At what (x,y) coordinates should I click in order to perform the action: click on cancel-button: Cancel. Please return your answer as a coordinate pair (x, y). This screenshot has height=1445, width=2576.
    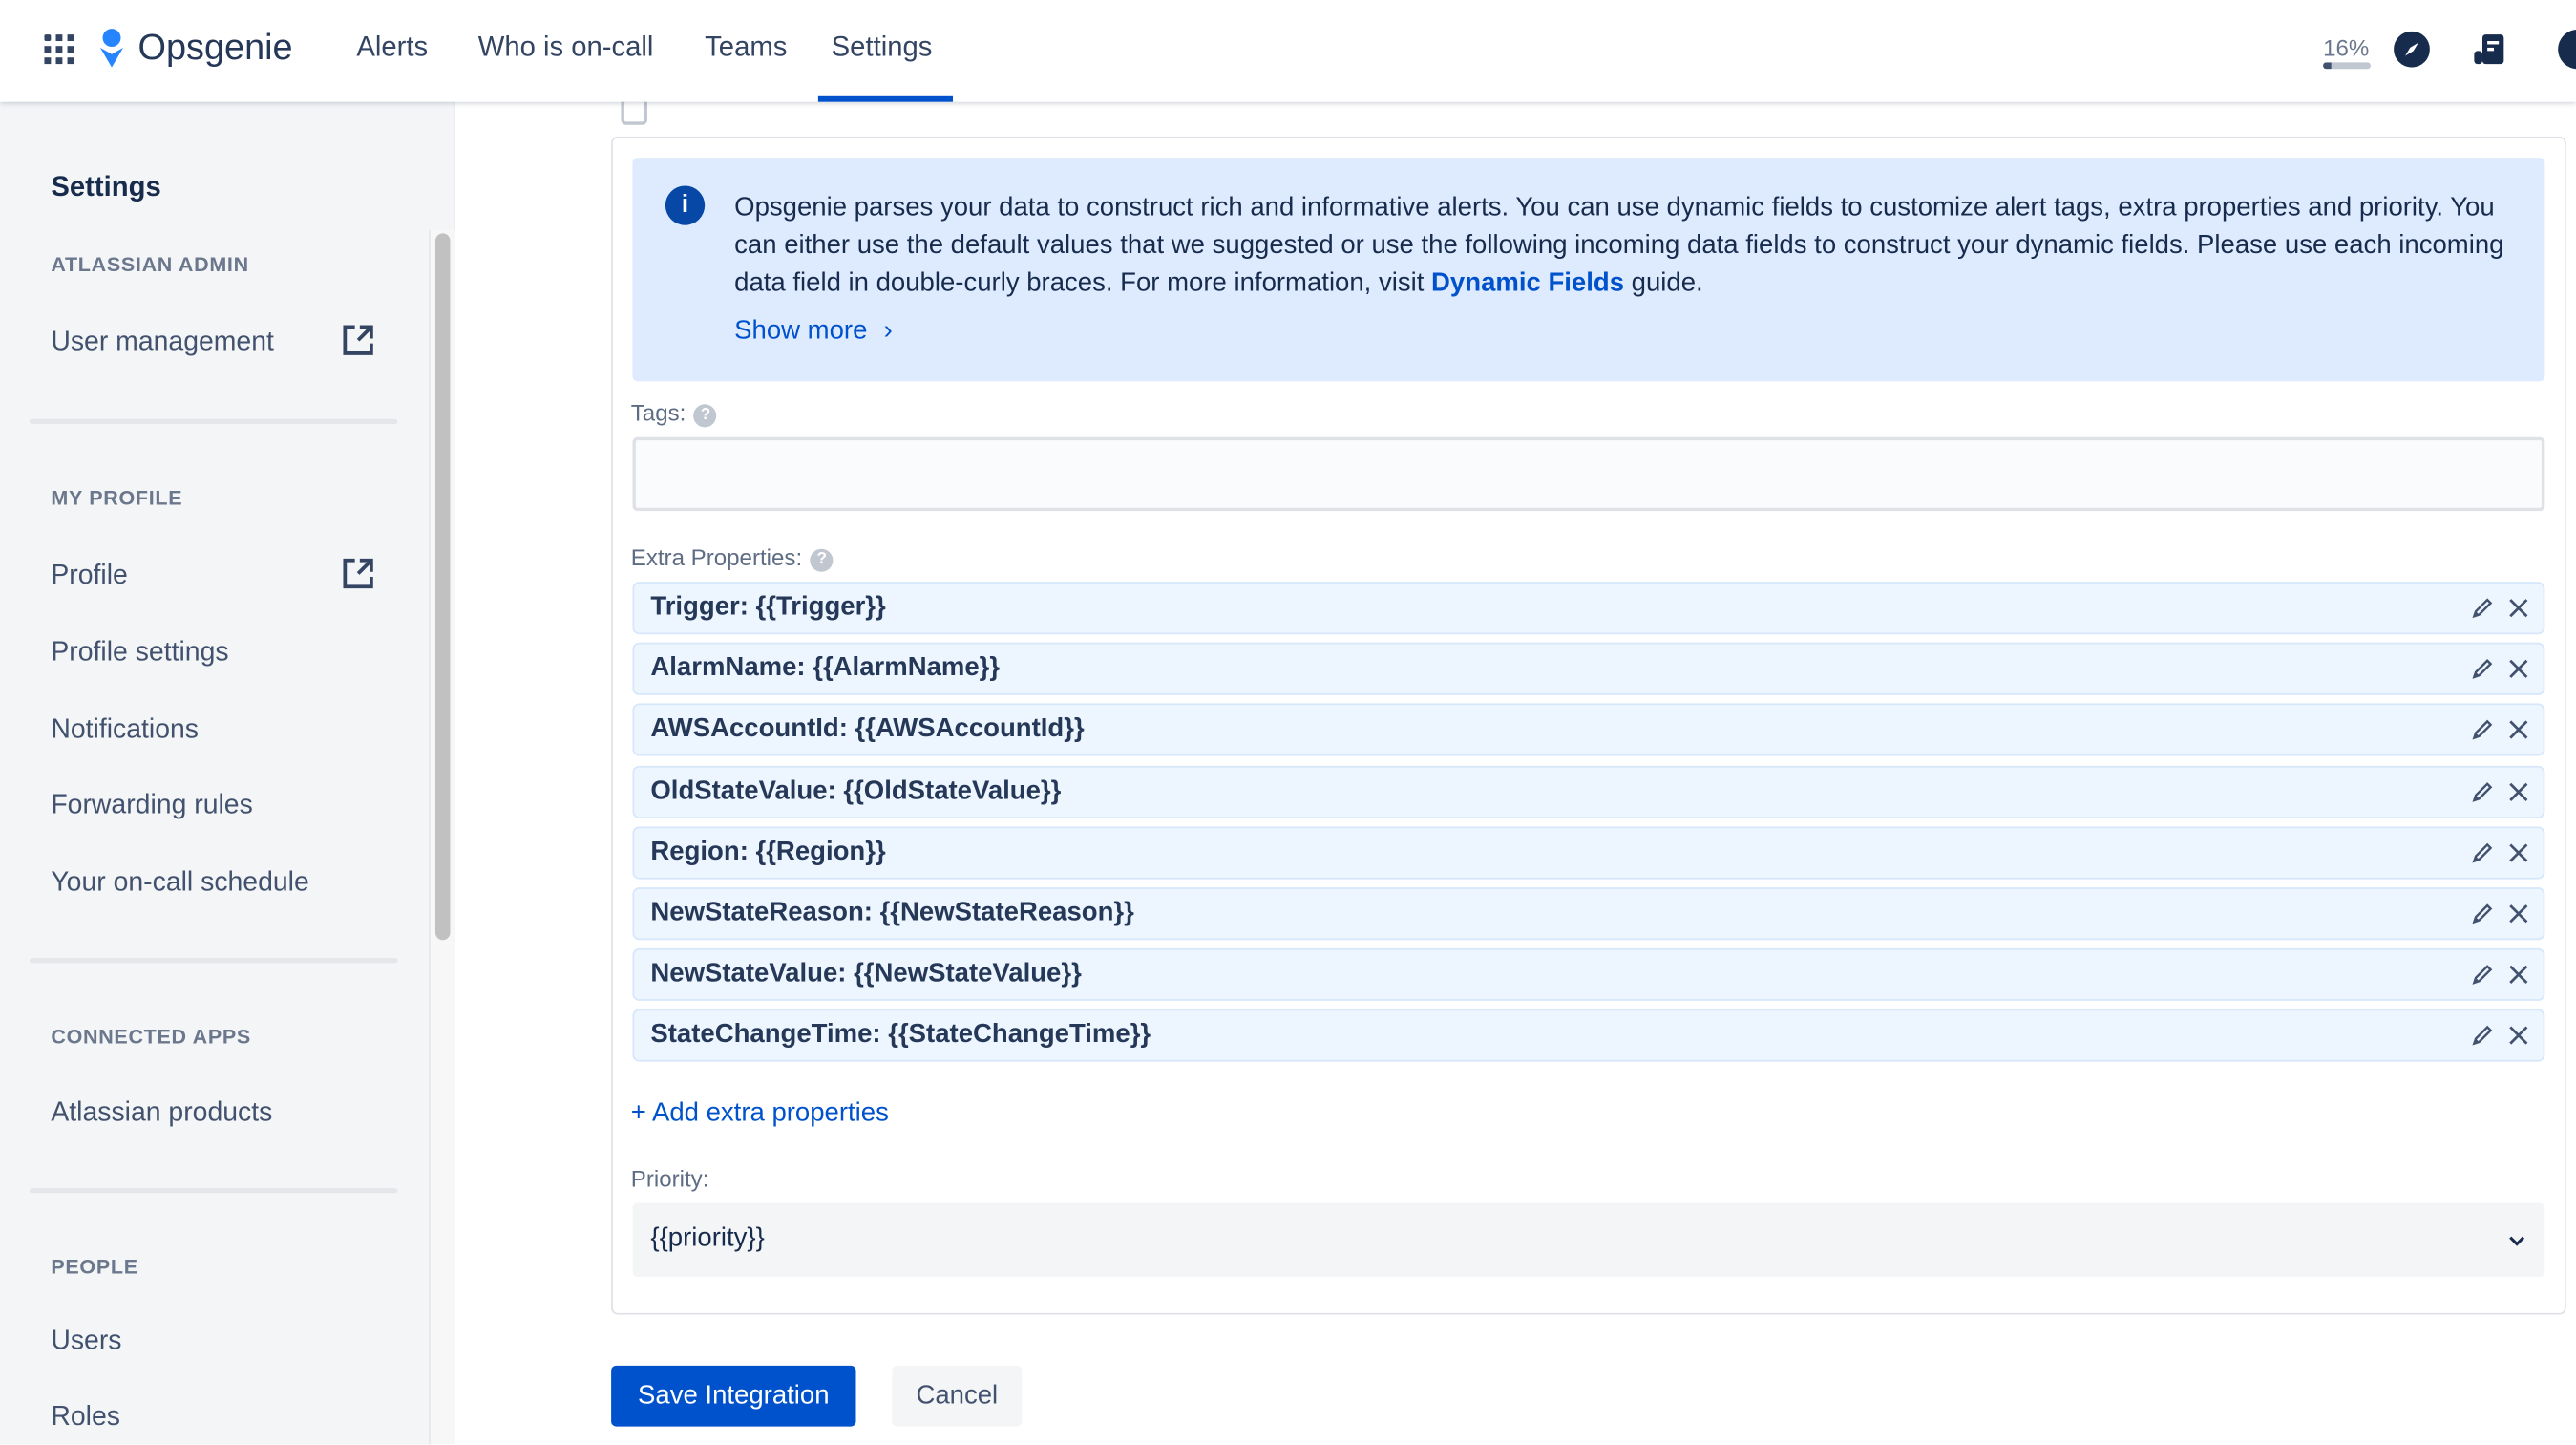
    Looking at the image, I should click on (957, 1396).